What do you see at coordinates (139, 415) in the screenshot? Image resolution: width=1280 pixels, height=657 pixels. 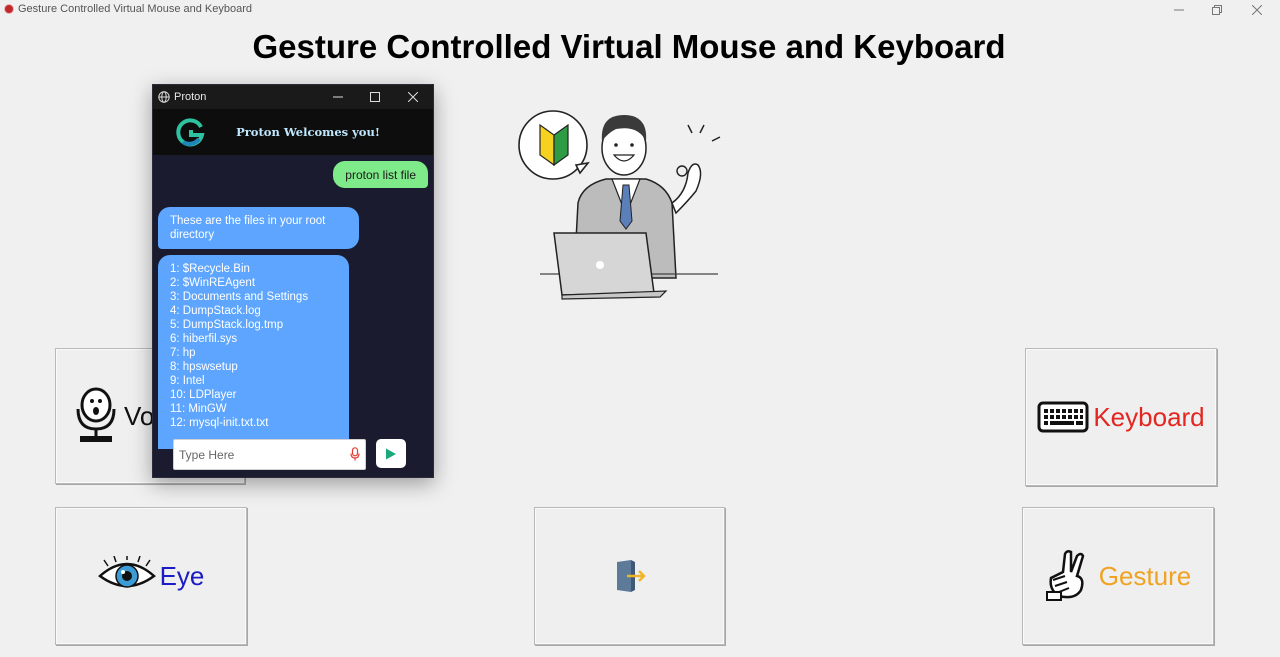 I see `voice-label: Vo` at bounding box center [139, 415].